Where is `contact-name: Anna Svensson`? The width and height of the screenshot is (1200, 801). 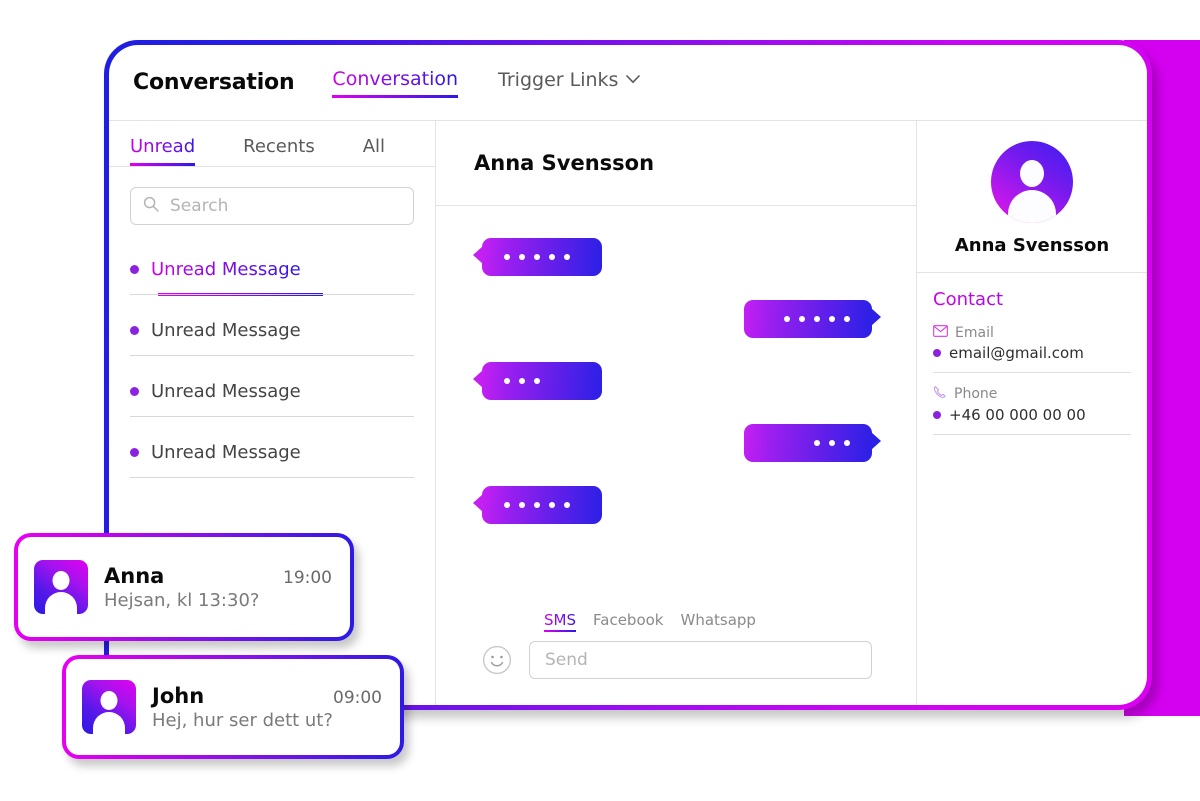
contact-name: Anna Svensson is located at coordinates (1032, 245).